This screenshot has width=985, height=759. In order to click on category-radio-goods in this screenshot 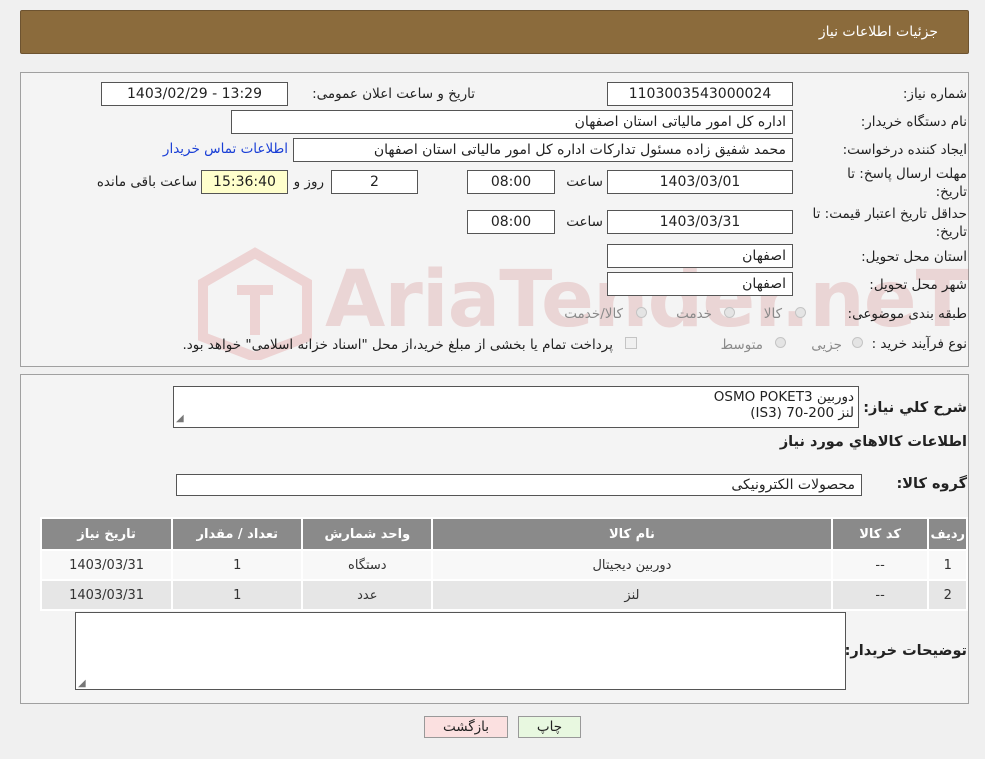, I will do `click(800, 312)`.